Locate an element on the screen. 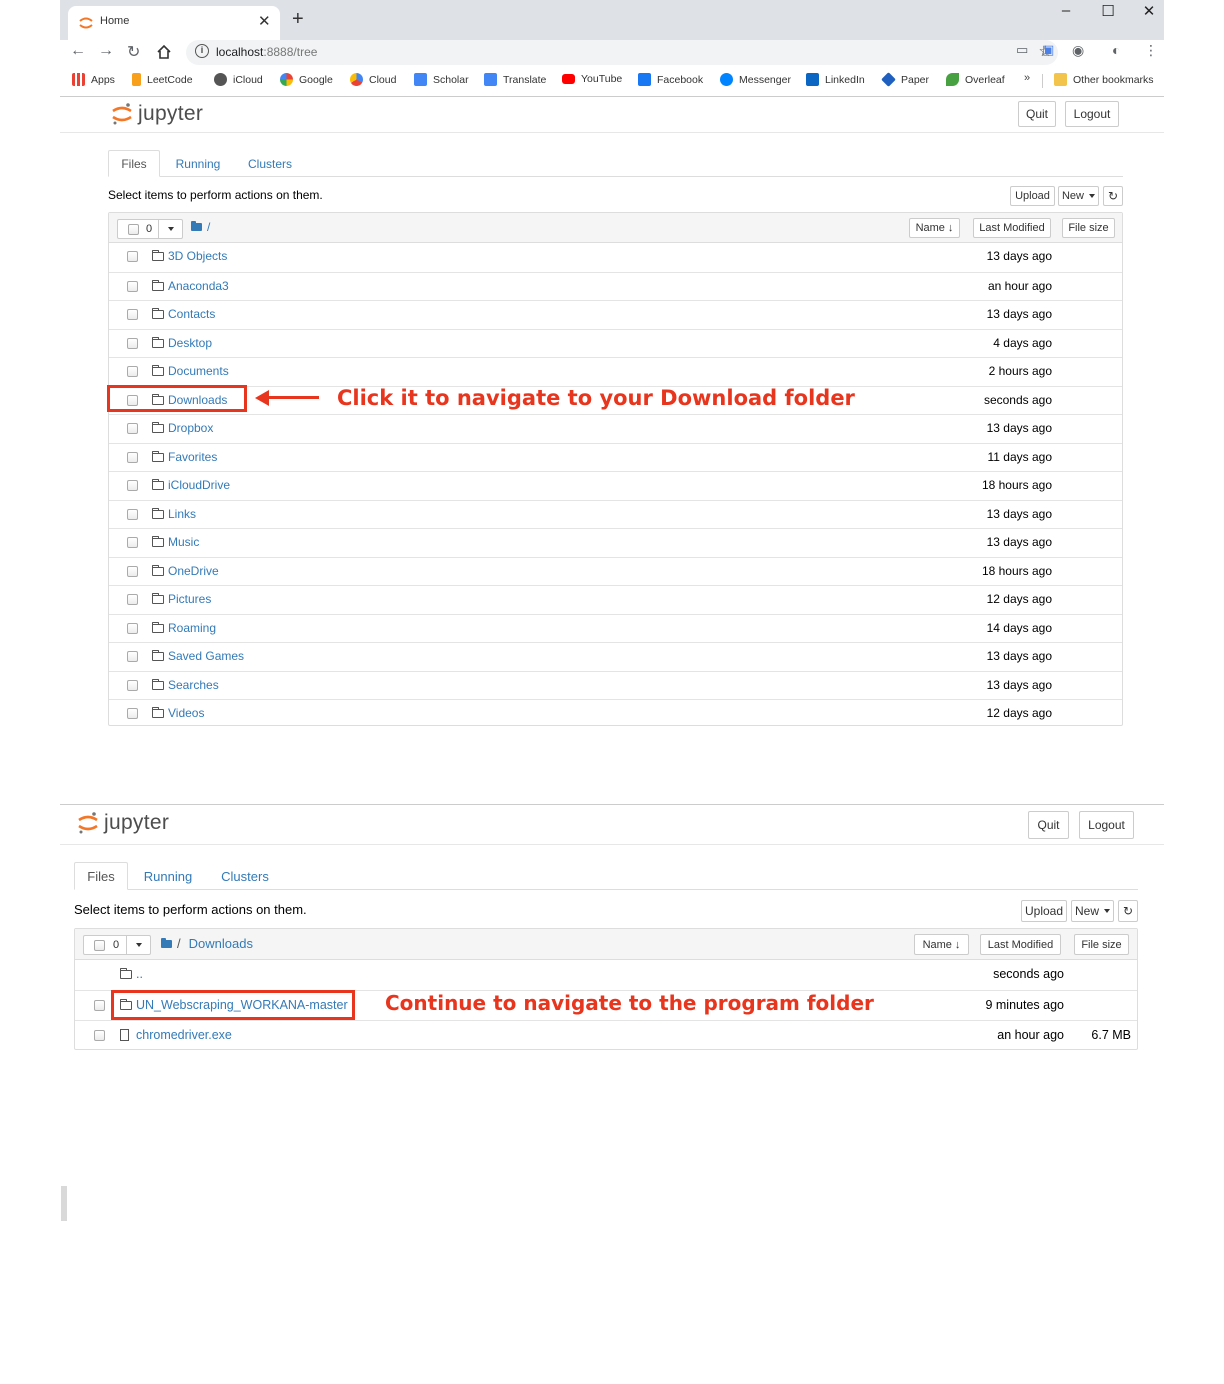 Image resolution: width=1224 pixels, height=1384 pixels. back-icon: ← is located at coordinates (78, 51).